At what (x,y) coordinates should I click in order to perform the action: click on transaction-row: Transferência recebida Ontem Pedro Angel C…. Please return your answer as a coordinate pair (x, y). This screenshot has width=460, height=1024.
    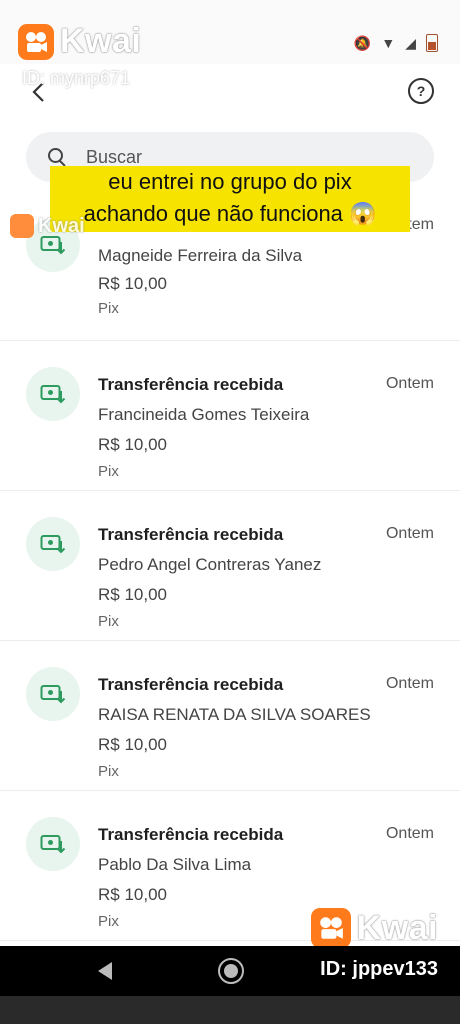
    Looking at the image, I should click on (230, 566).